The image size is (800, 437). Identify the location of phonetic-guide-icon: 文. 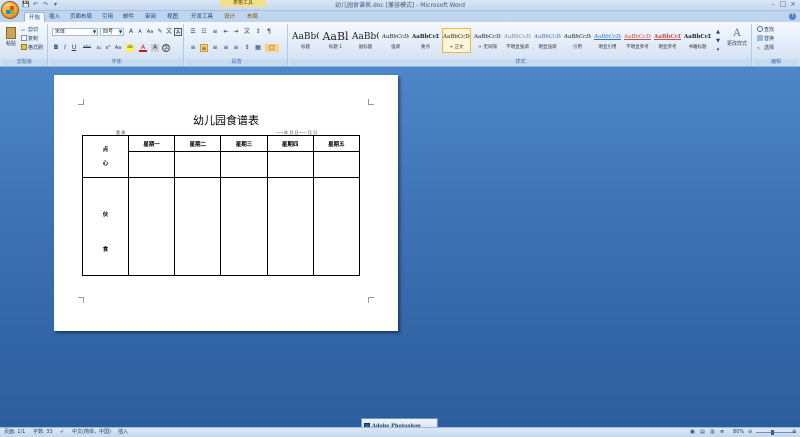
(169, 32).